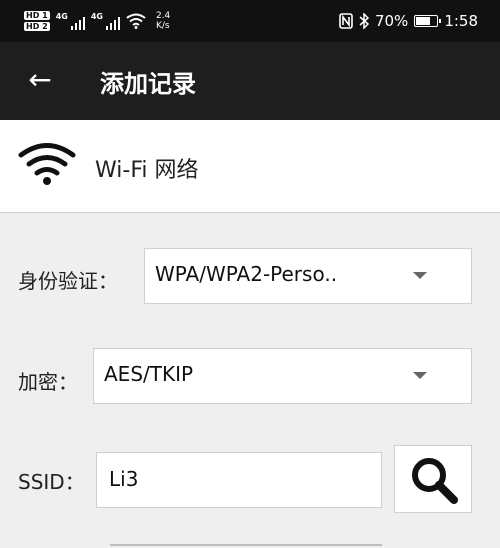 This screenshot has width=500, height=548. I want to click on auth-label: 身份验证：, so click(68, 281).